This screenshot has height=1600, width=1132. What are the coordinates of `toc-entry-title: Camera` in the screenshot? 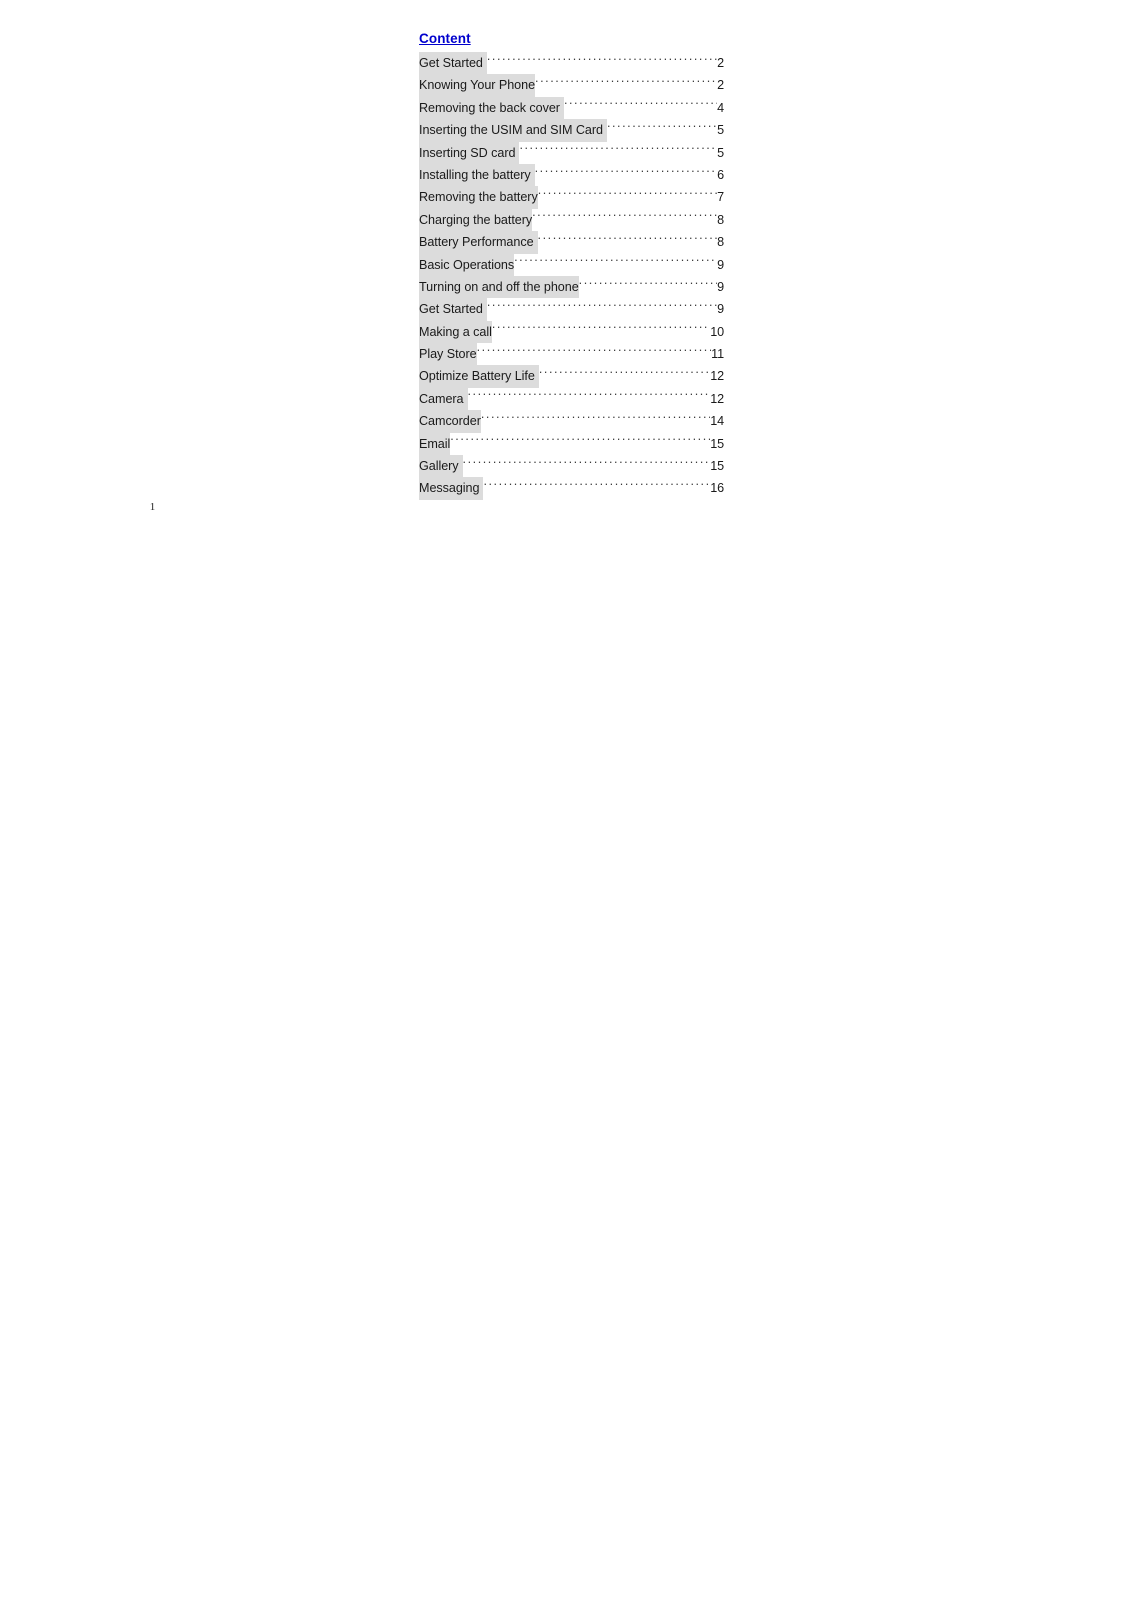 It's located at (443, 399).